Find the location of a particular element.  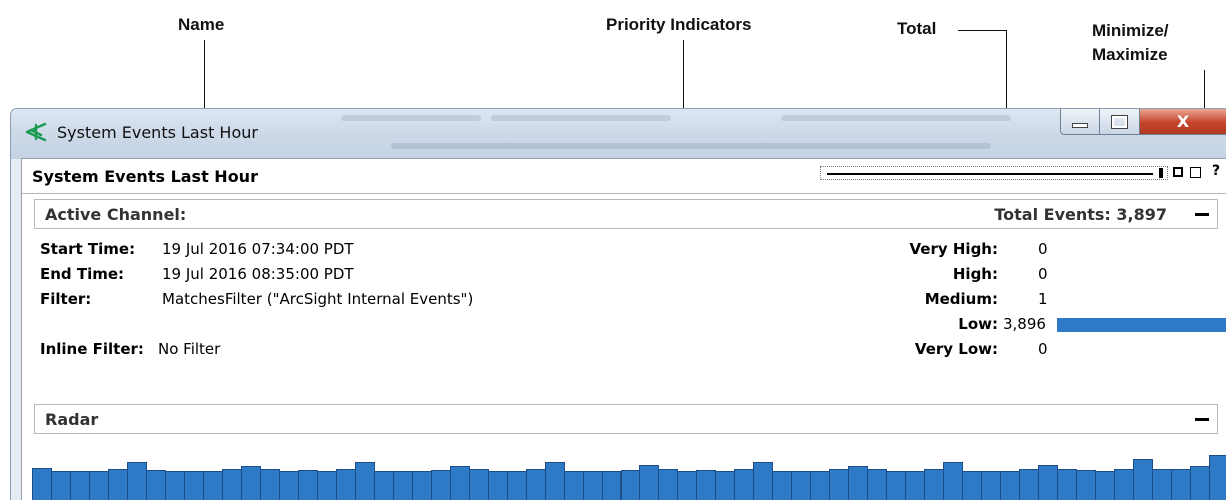

window-minimize-button is located at coordinates (1080, 122).